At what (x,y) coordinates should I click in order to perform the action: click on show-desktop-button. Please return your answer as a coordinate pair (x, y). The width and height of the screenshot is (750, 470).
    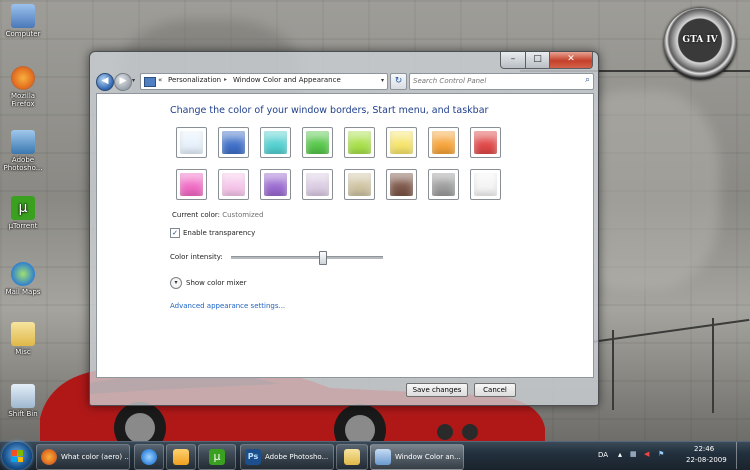
    Looking at the image, I should click on (740, 455).